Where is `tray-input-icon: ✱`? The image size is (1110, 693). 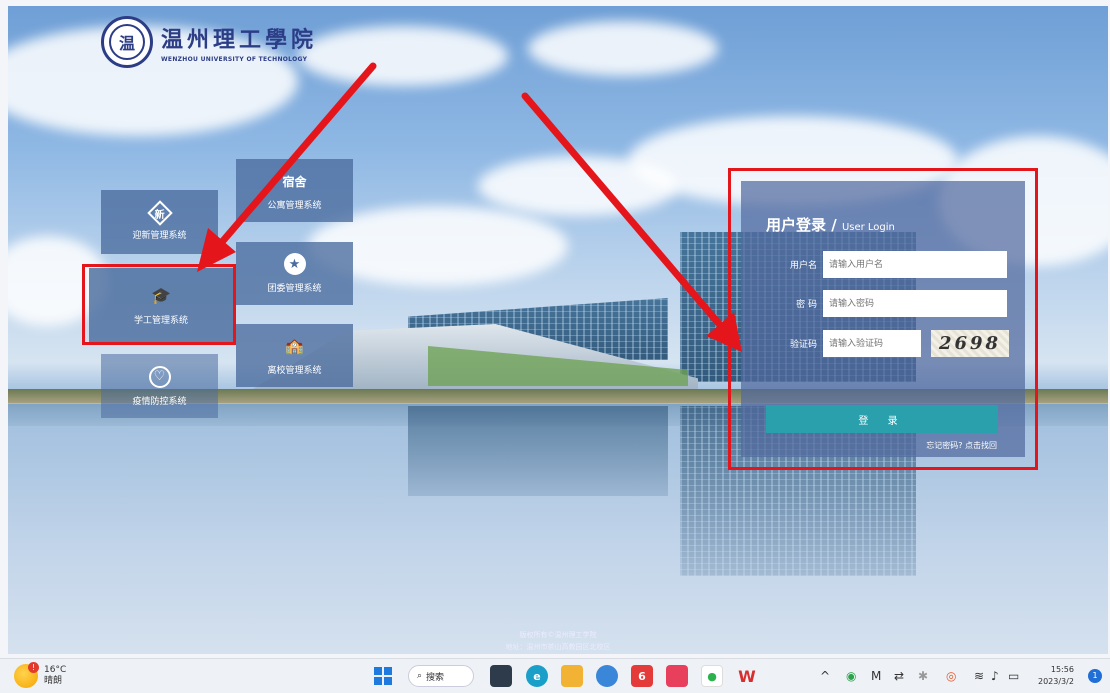 tray-input-icon: ✱ is located at coordinates (923, 676).